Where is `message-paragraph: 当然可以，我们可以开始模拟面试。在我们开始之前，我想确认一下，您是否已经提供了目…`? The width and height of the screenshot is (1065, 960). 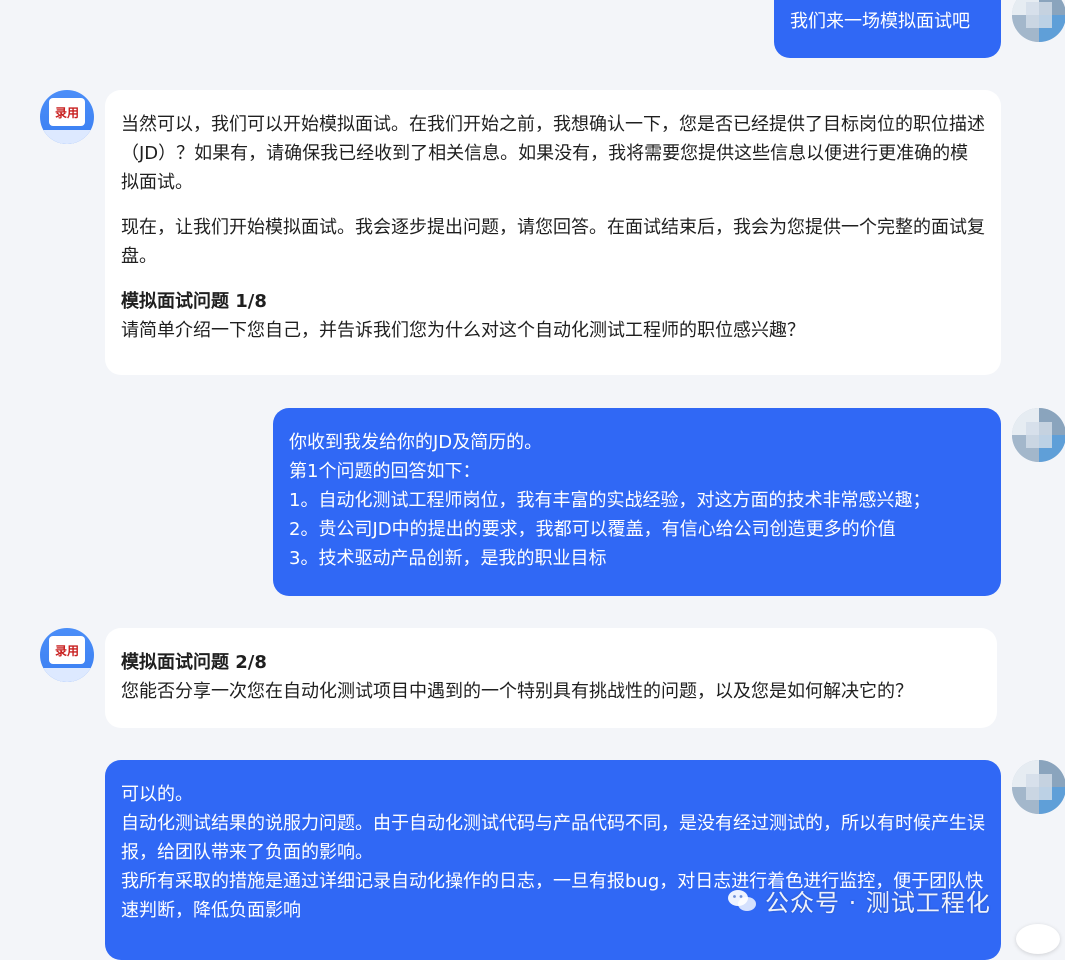 message-paragraph: 当然可以，我们可以开始模拟面试。在我们开始之前，我想确认一下，您是否已经提供了目… is located at coordinates (553, 153).